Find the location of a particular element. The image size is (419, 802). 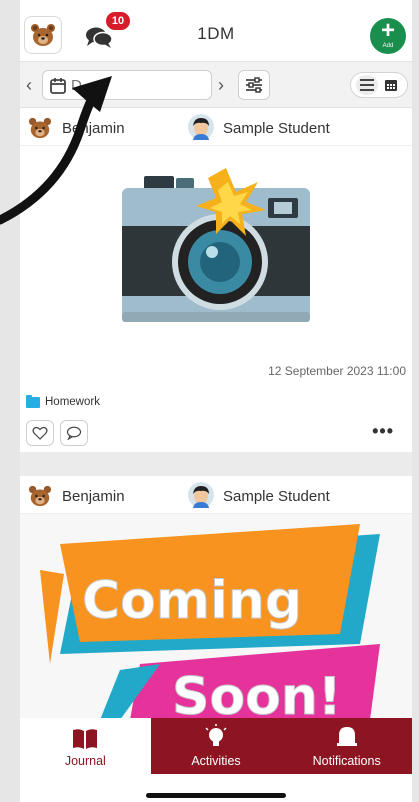

soon-text: Soon! is located at coordinates (257, 692).